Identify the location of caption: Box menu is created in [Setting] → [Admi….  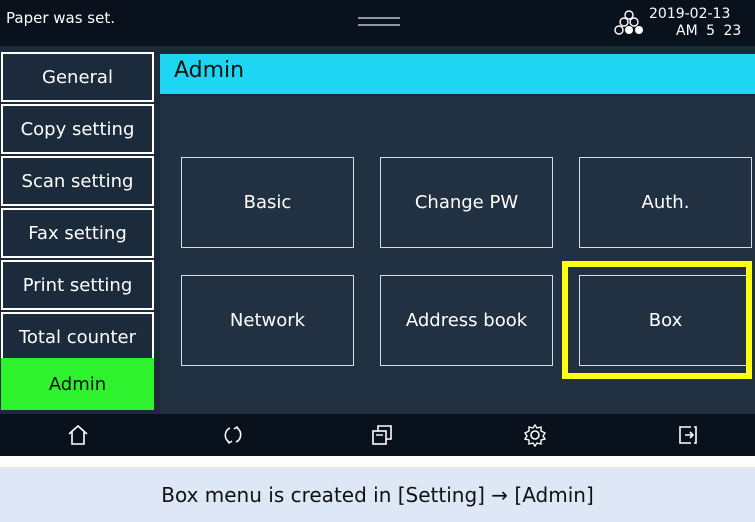
(377, 494).